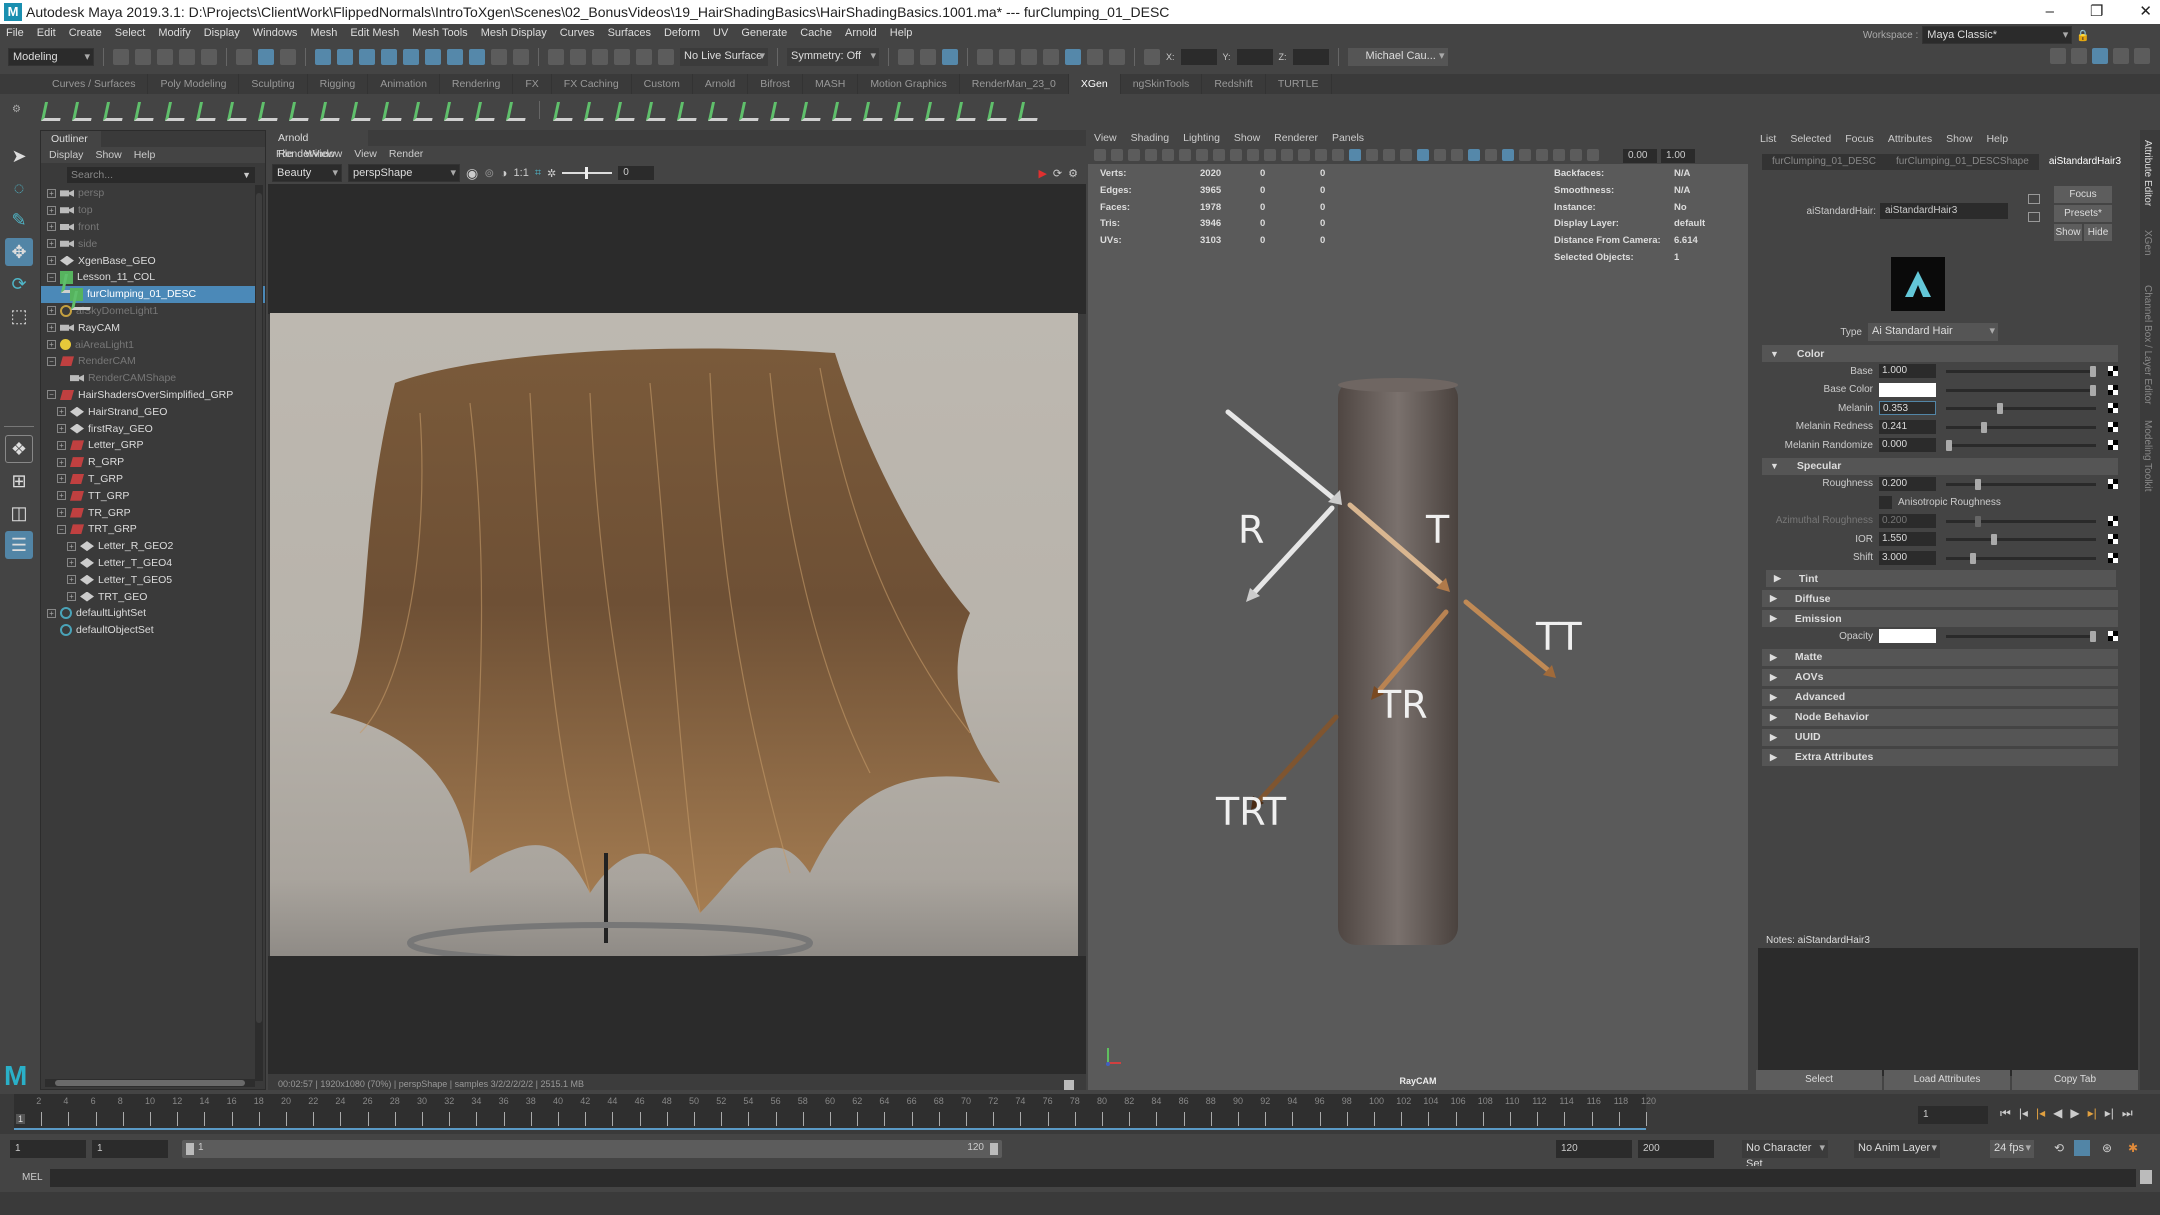 The height and width of the screenshot is (1215, 2160). What do you see at coordinates (1948, 1012) in the screenshot?
I see `notes-textarea` at bounding box center [1948, 1012].